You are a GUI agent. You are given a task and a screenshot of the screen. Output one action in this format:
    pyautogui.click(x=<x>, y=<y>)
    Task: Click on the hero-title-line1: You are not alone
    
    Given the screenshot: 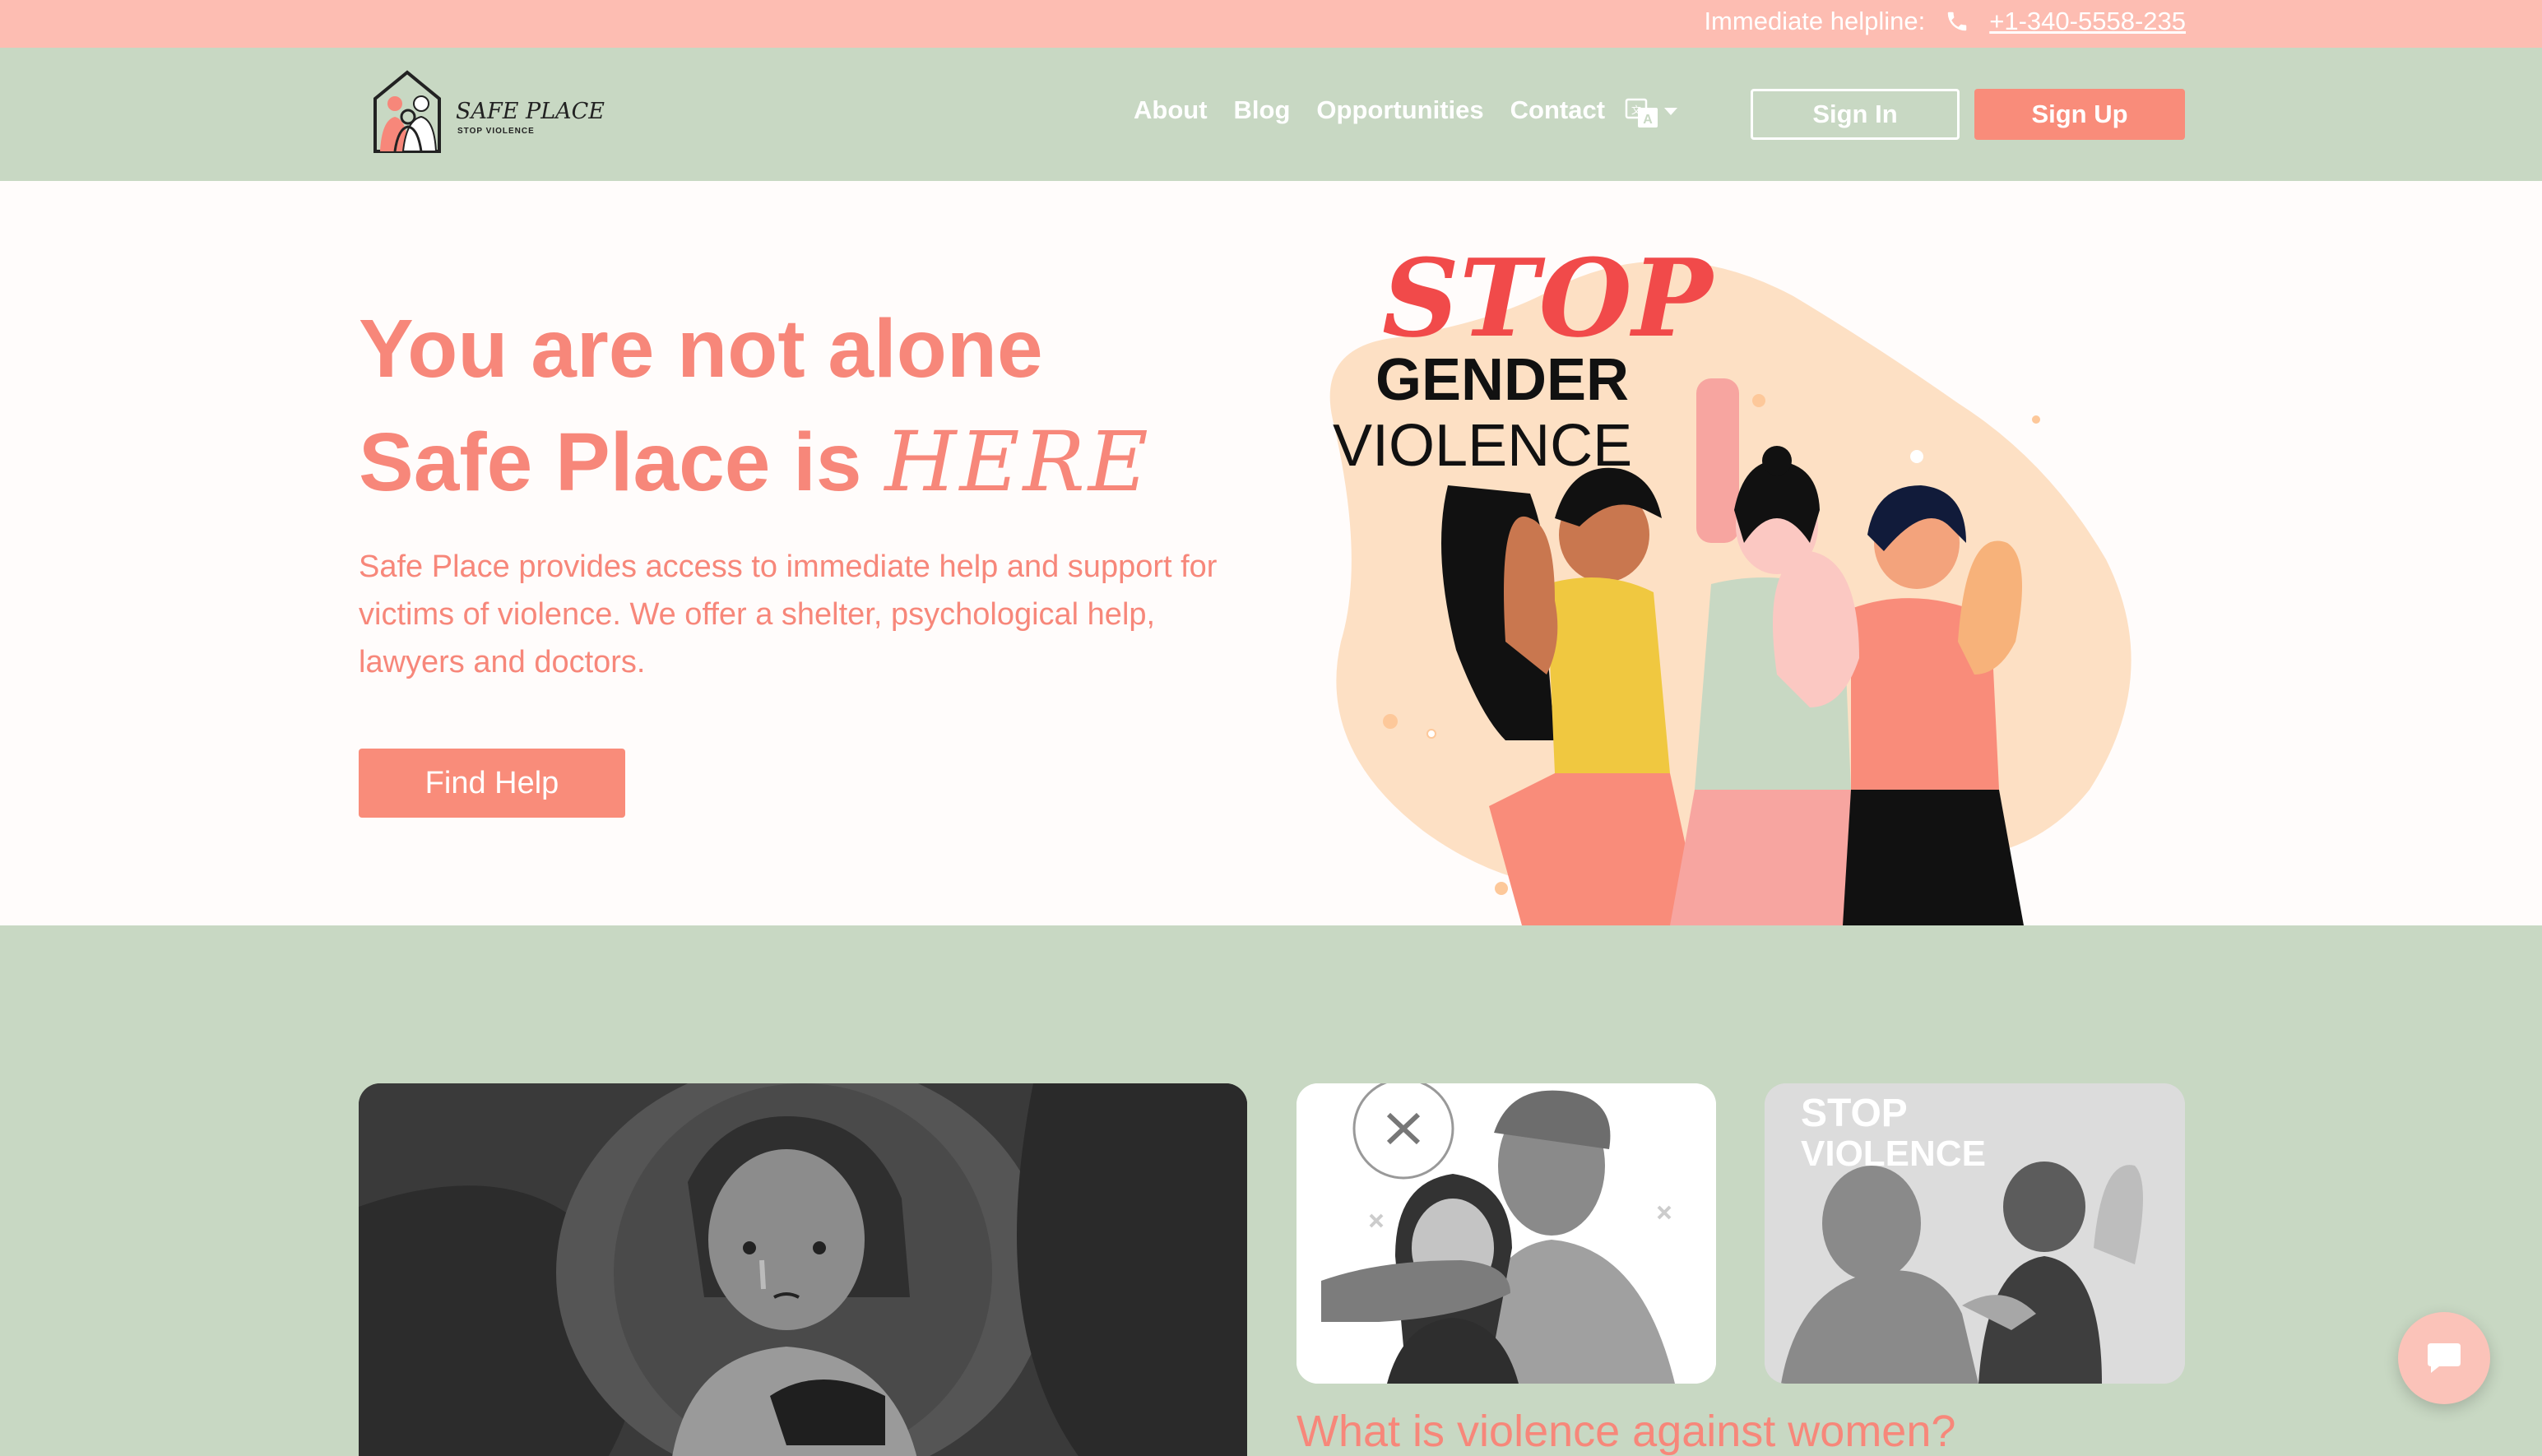 What is the action you would take?
    pyautogui.click(x=701, y=349)
    